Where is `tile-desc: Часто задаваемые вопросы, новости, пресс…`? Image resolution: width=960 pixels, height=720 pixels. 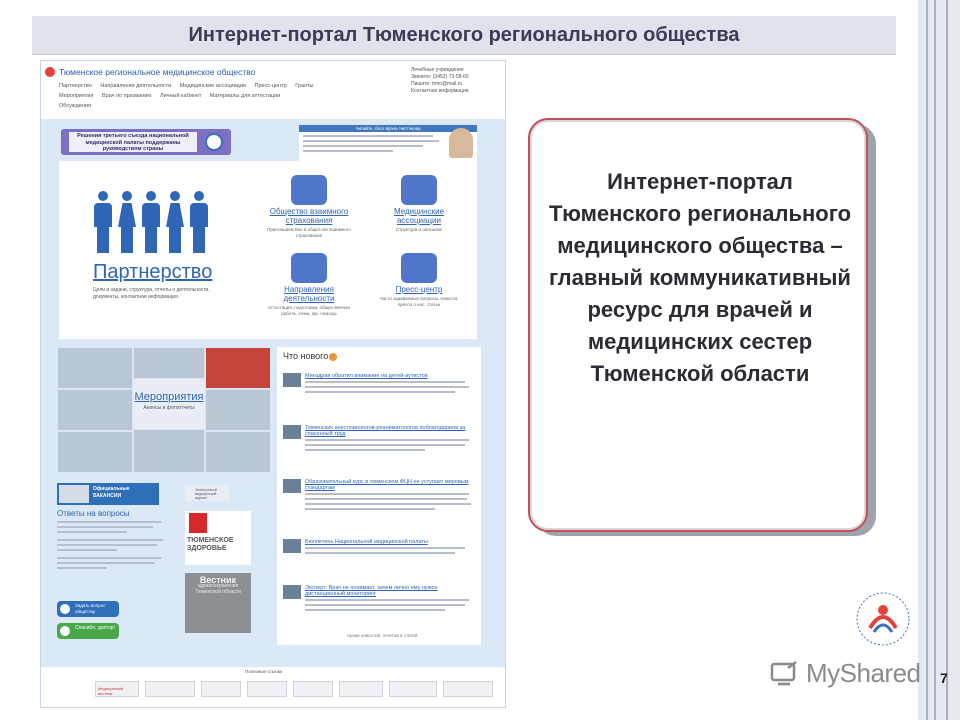
tile-desc: Часто задаваемые вопросы, новости, пресс… is located at coordinates (419, 301).